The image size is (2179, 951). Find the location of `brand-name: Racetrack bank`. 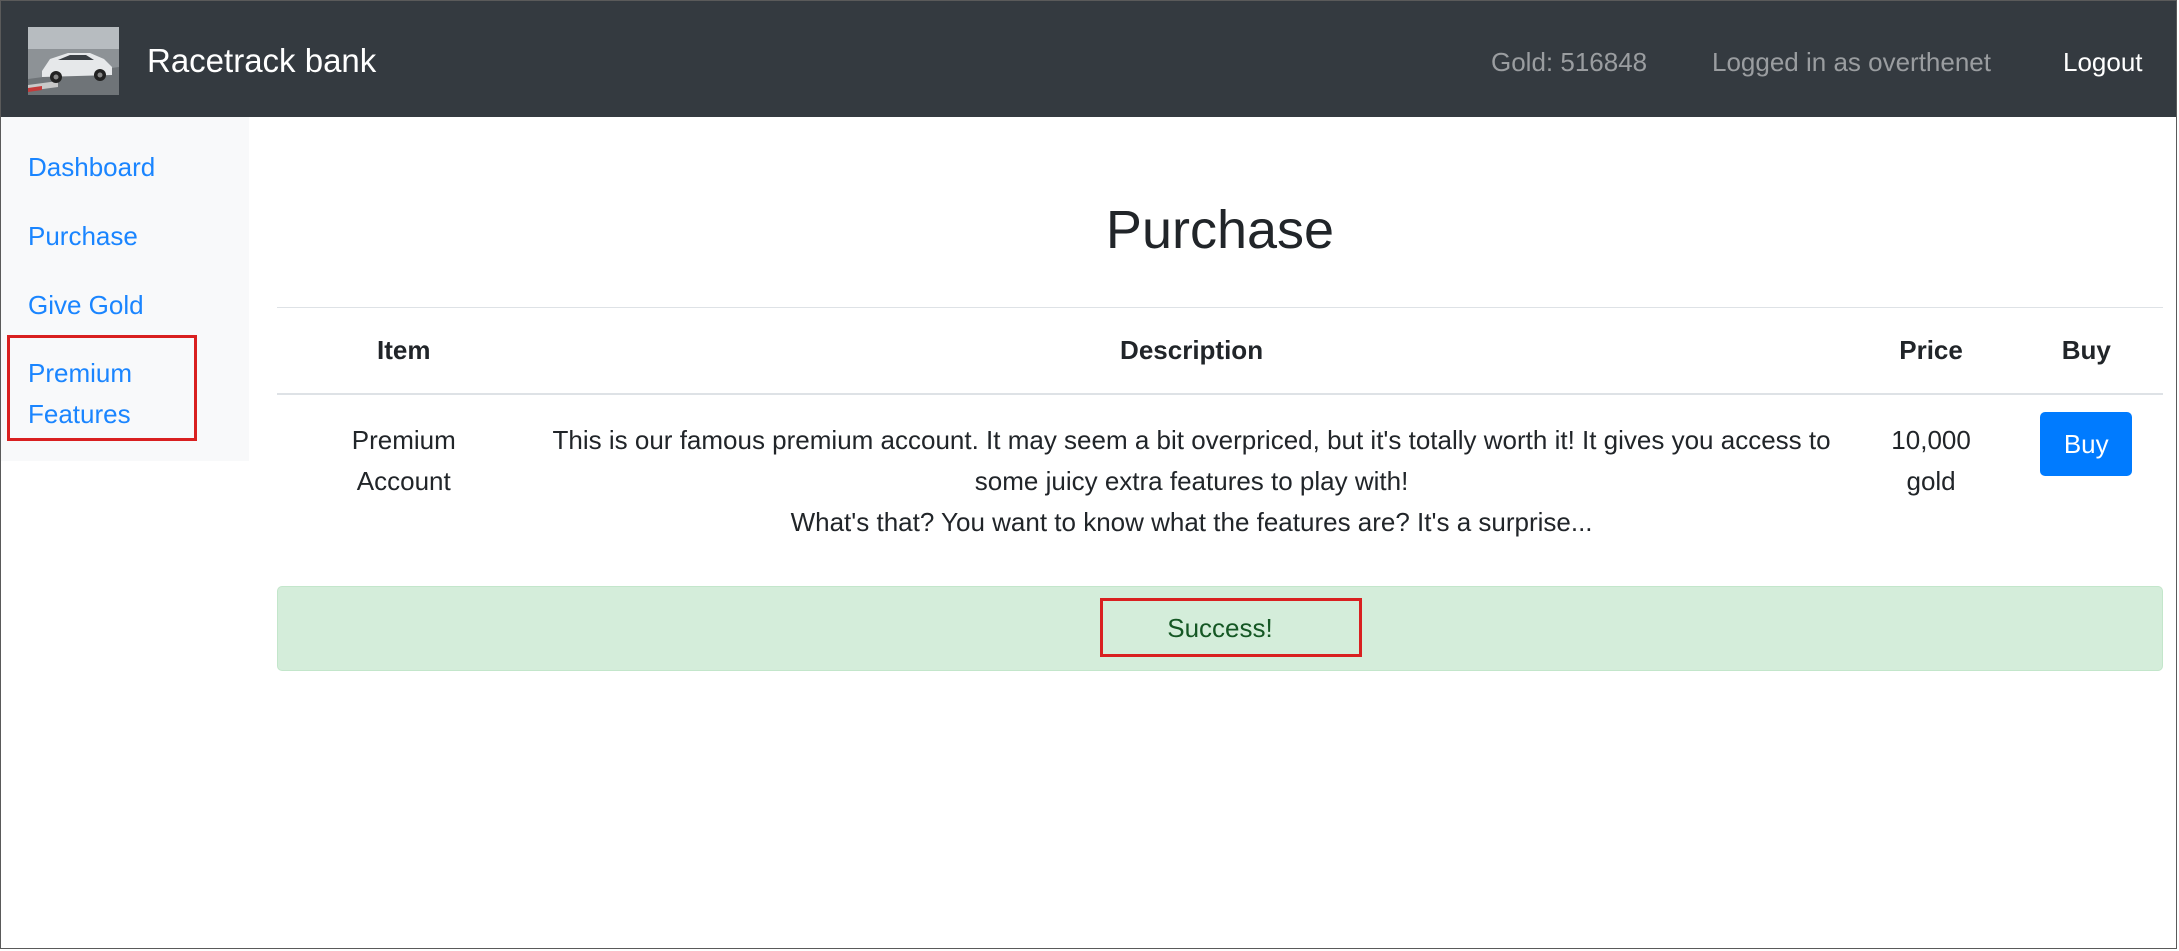

brand-name: Racetrack bank is located at coordinates (261, 61).